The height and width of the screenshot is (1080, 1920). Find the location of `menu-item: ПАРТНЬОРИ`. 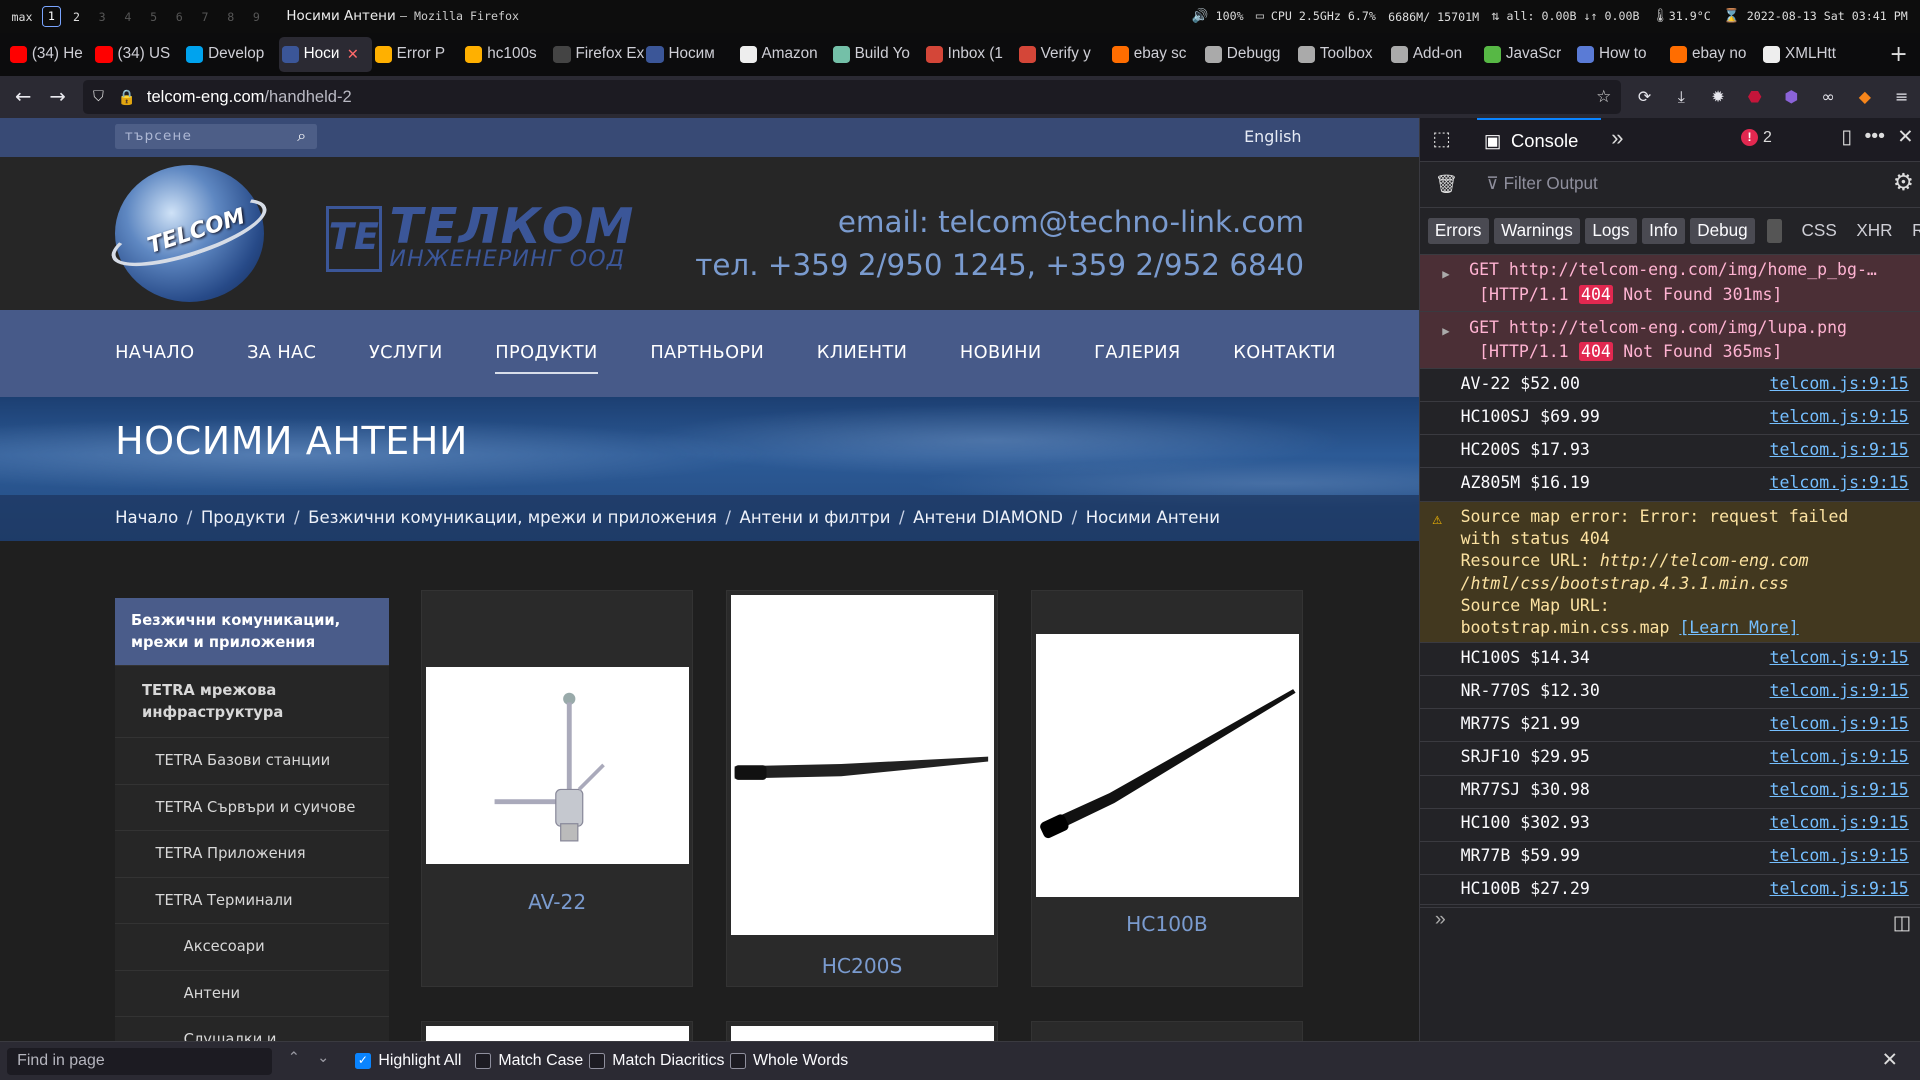

menu-item: ПАРТНЬОРИ is located at coordinates (707, 353).